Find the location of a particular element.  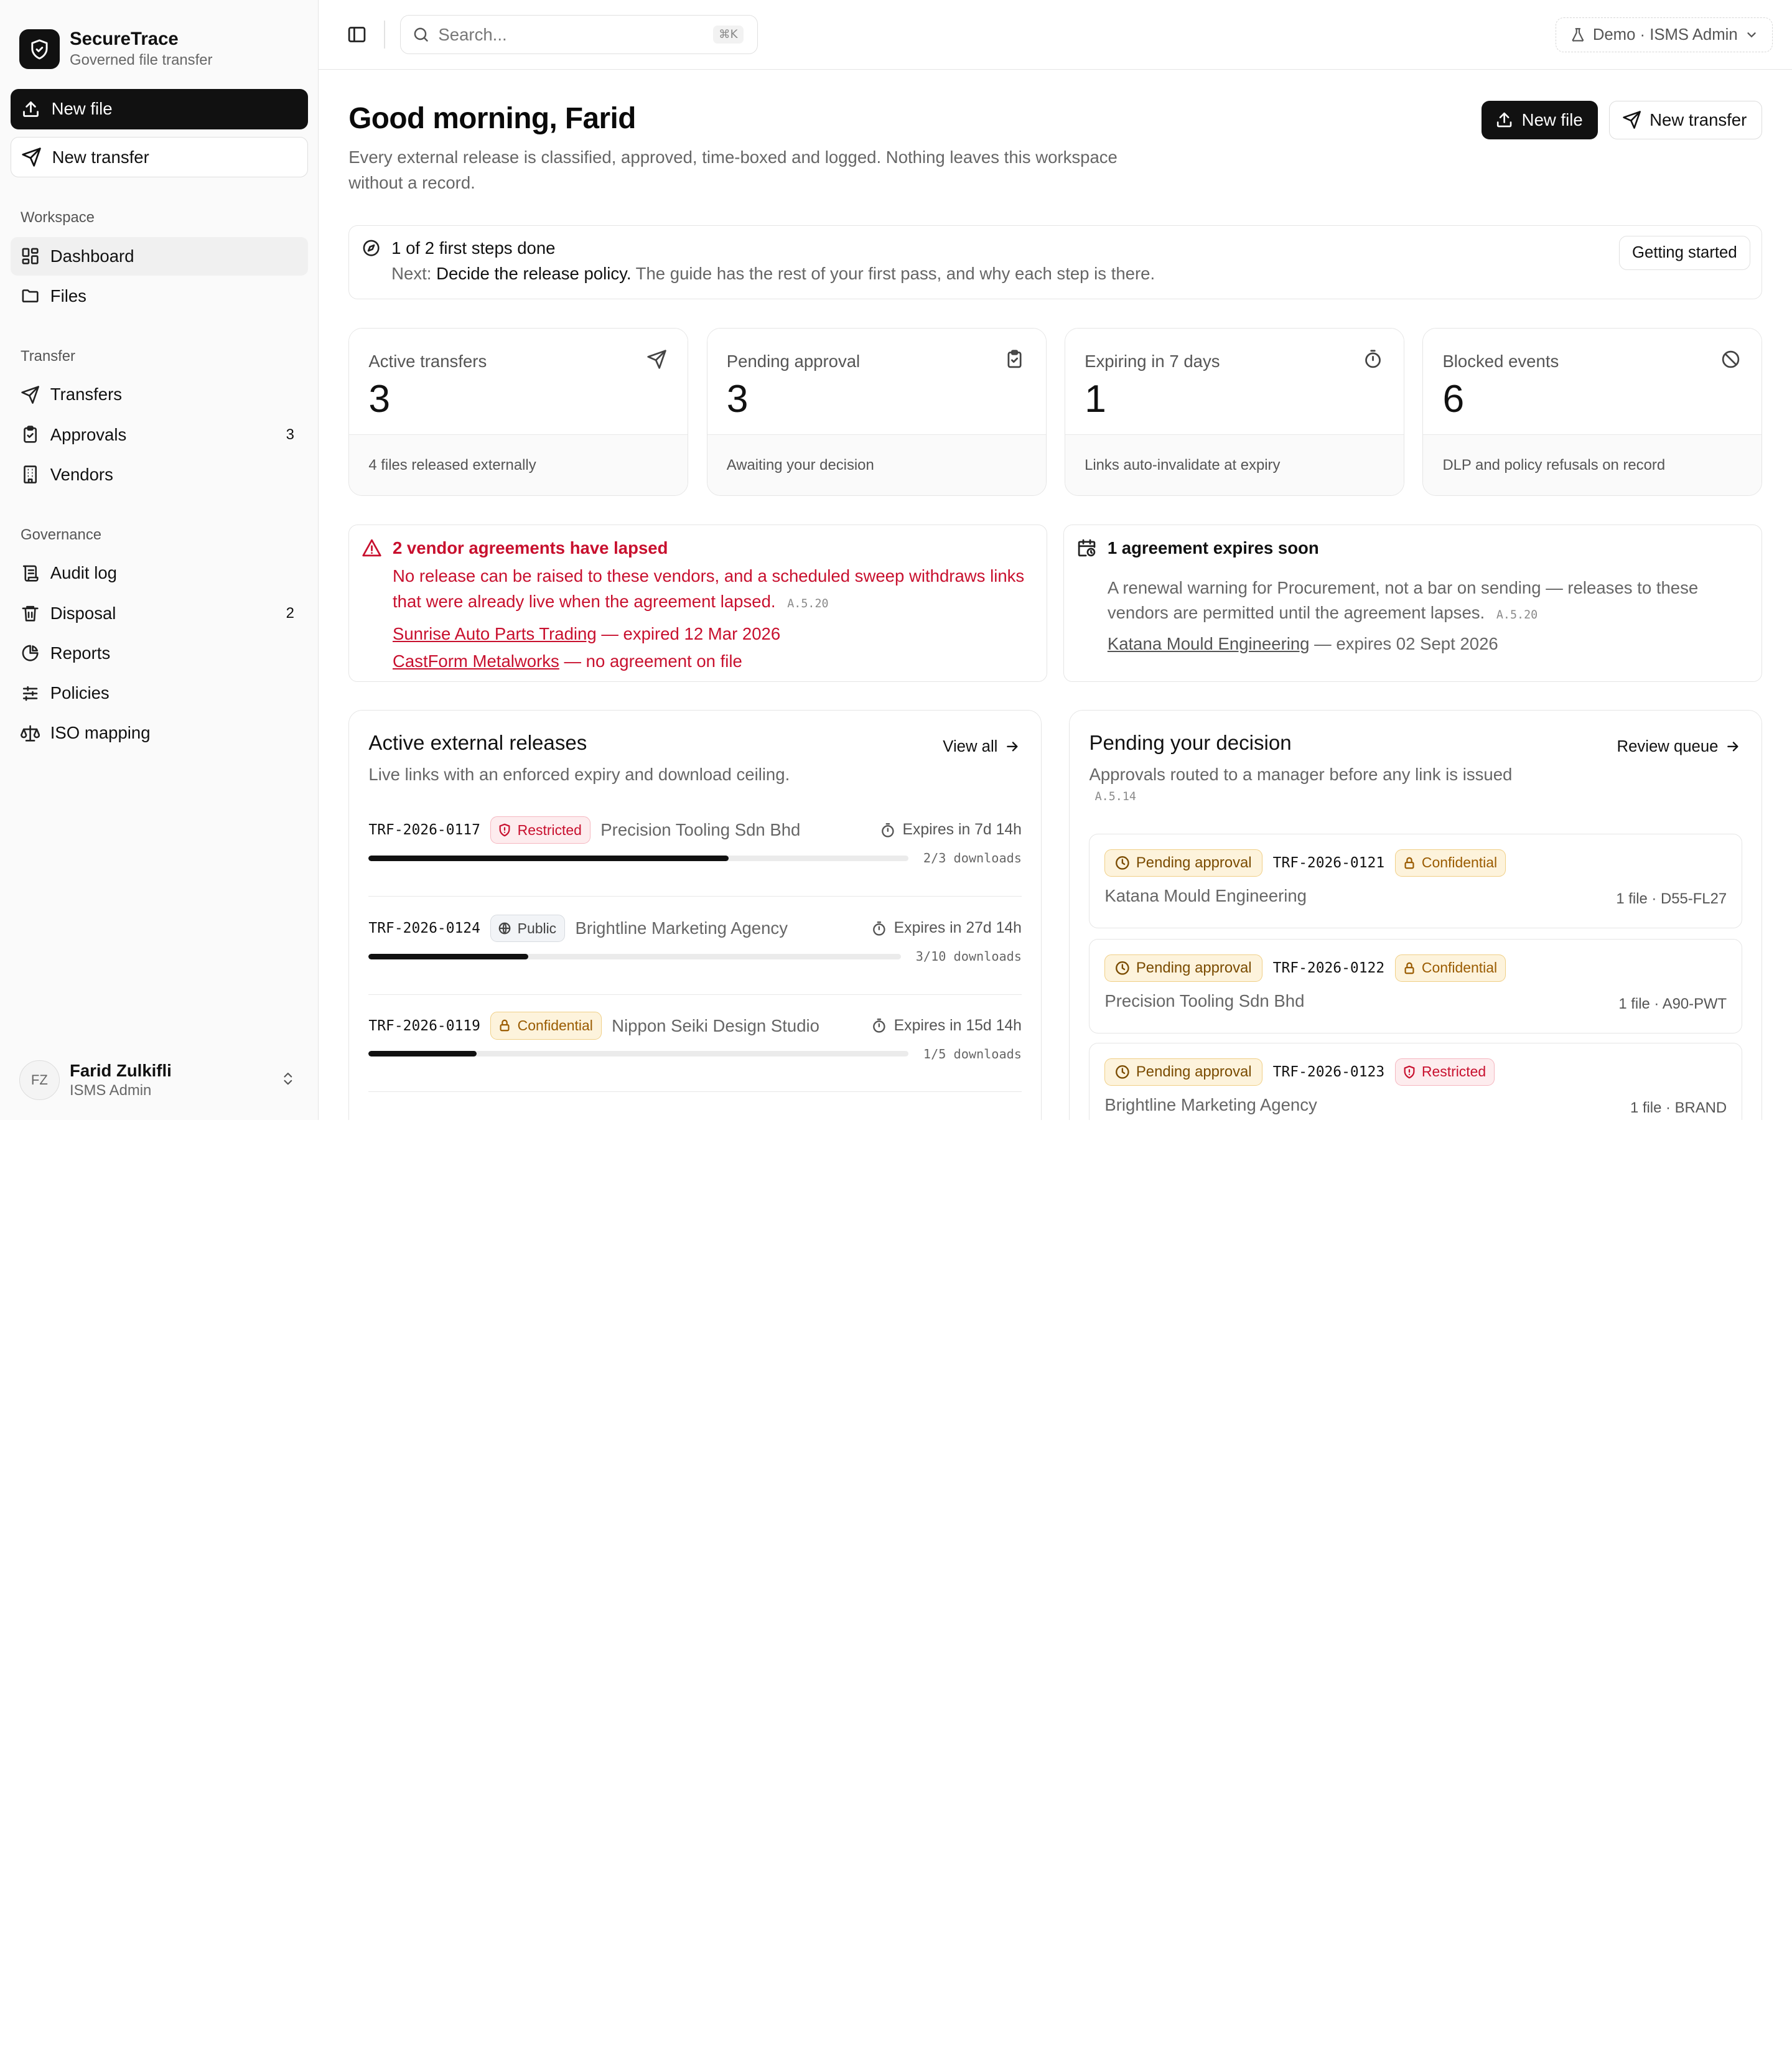

vendor-link: Katana Mould Engineering is located at coordinates (1209, 643).